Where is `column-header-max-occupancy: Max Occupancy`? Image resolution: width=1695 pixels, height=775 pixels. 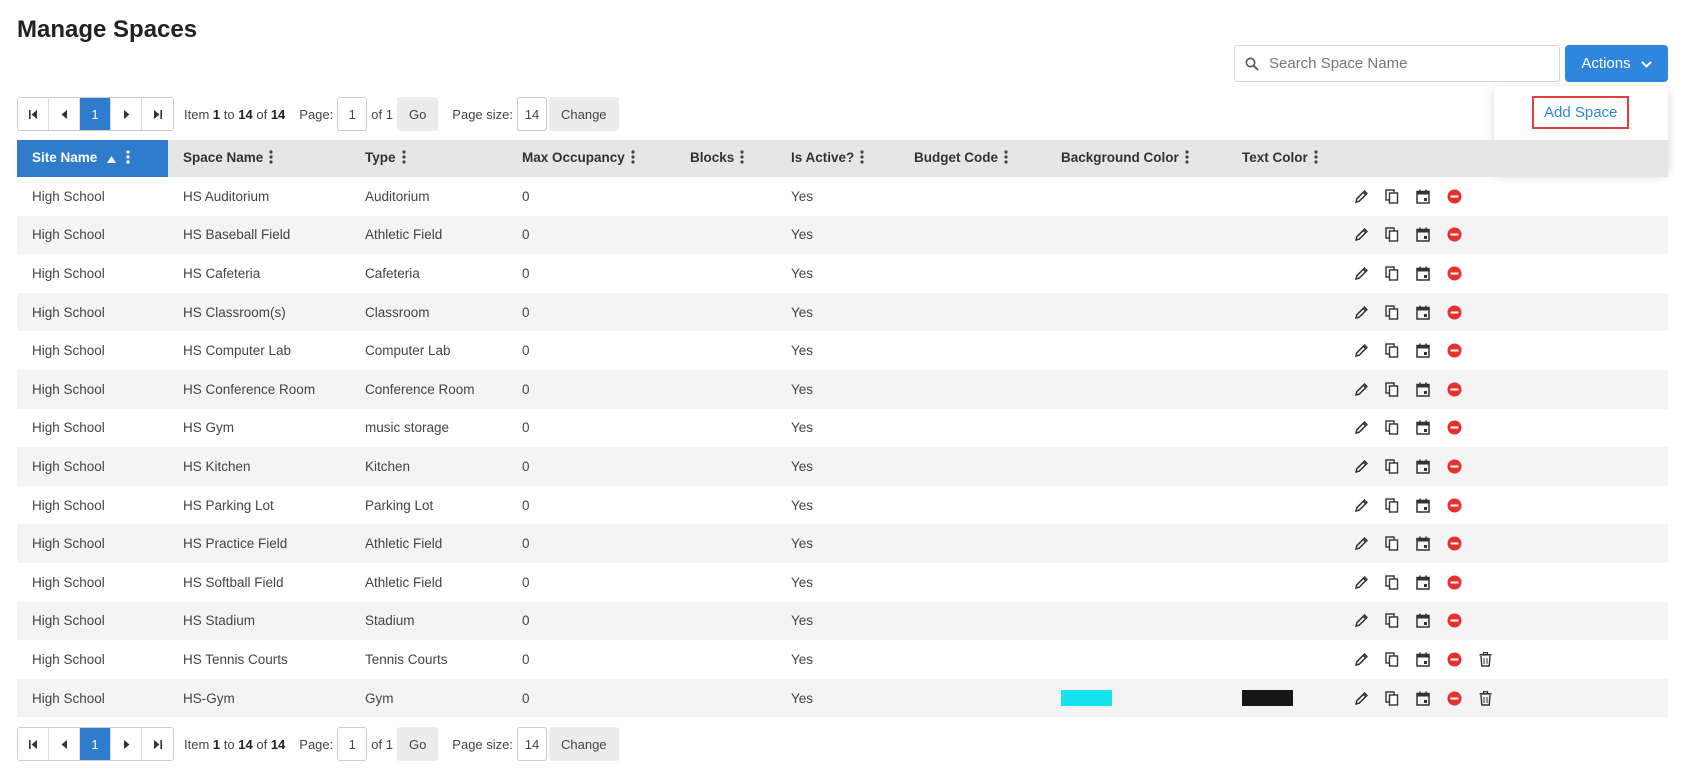 column-header-max-occupancy: Max Occupancy is located at coordinates (591, 158).